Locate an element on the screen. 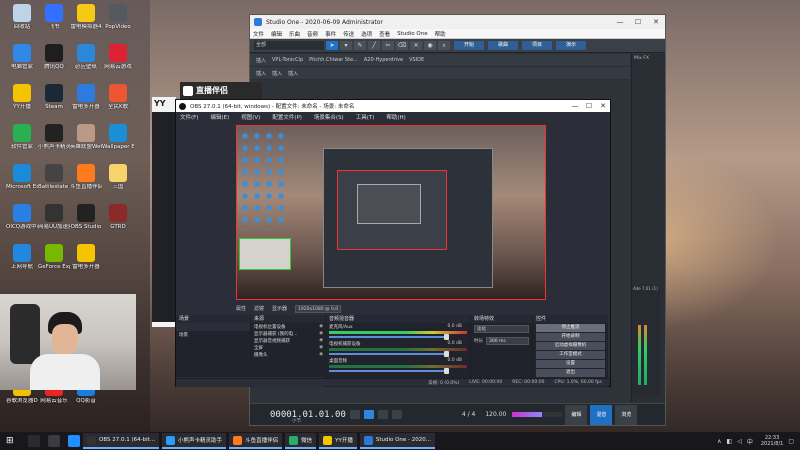 The width and height of the screenshot is (800, 450). transition-select: 淡化 is located at coordinates (501, 329).